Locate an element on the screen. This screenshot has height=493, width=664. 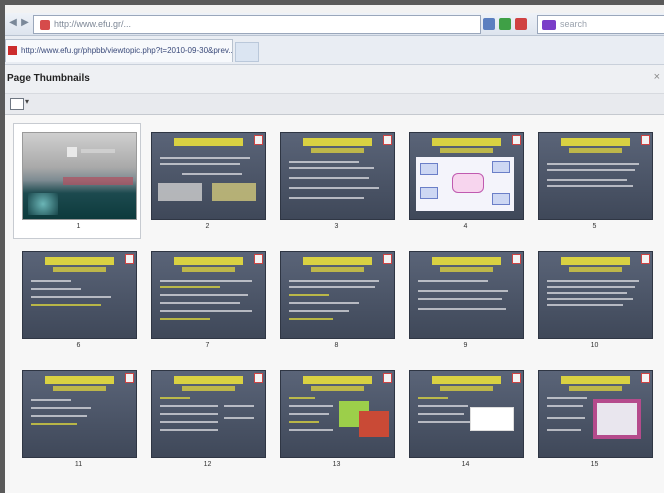
page-thumbnail-9: 9 is located at coordinates (466, 303).